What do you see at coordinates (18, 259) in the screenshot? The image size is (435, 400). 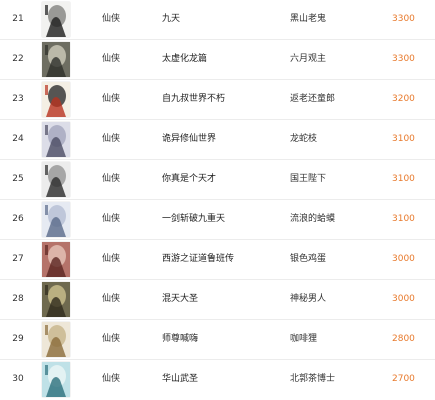 I see `rank-number: 27` at bounding box center [18, 259].